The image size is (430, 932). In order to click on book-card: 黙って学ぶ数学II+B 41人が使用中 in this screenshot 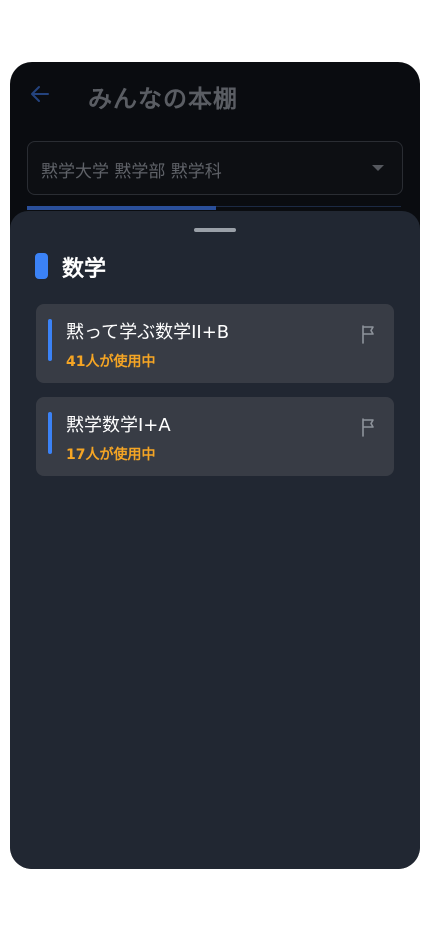, I will do `click(215, 343)`.